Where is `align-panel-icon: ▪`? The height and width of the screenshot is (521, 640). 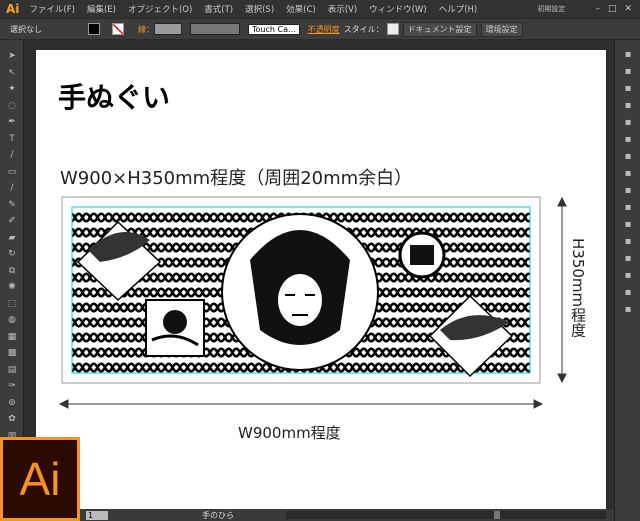 align-panel-icon: ▪ is located at coordinates (627, 241).